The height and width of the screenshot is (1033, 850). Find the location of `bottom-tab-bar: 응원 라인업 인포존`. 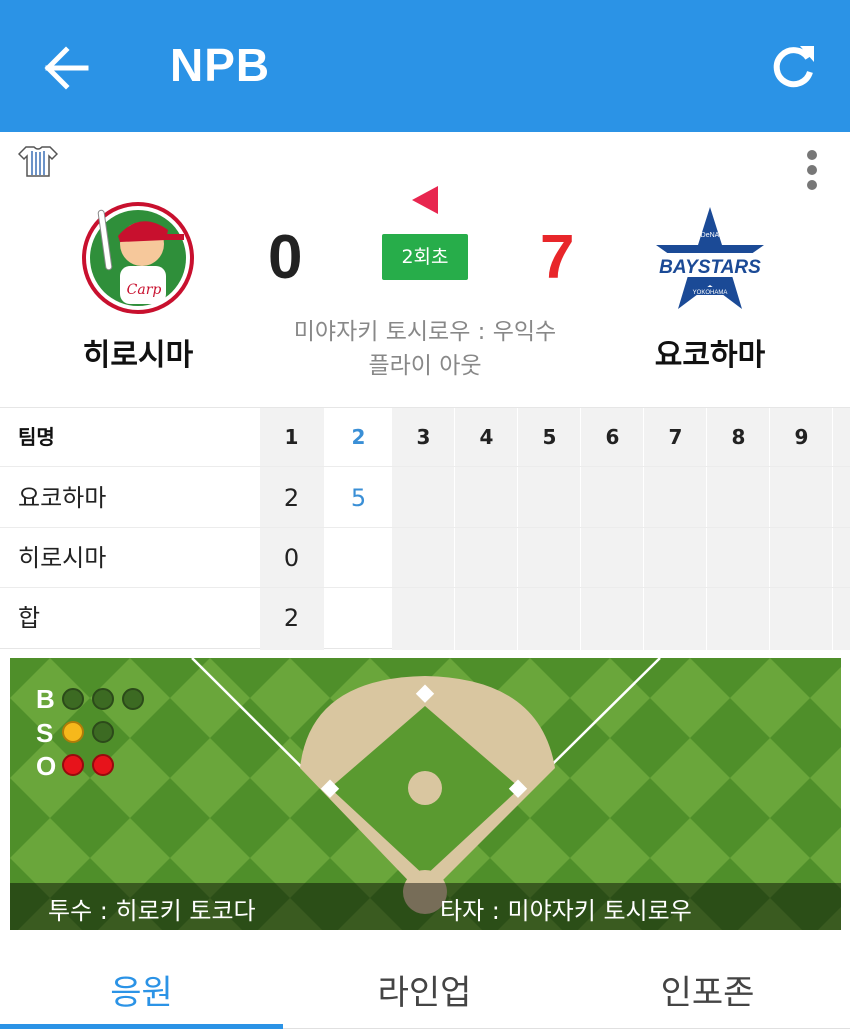

bottom-tab-bar: 응원 라인업 인포존 is located at coordinates (425, 984).